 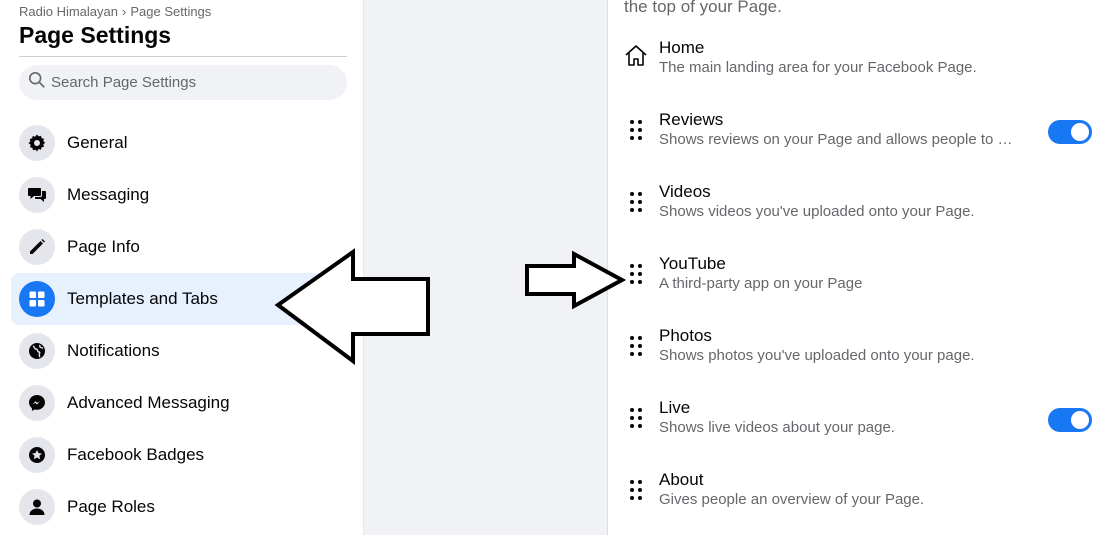 What do you see at coordinates (777, 427) in the screenshot?
I see `tab-description: Shows live videos about your page.` at bounding box center [777, 427].